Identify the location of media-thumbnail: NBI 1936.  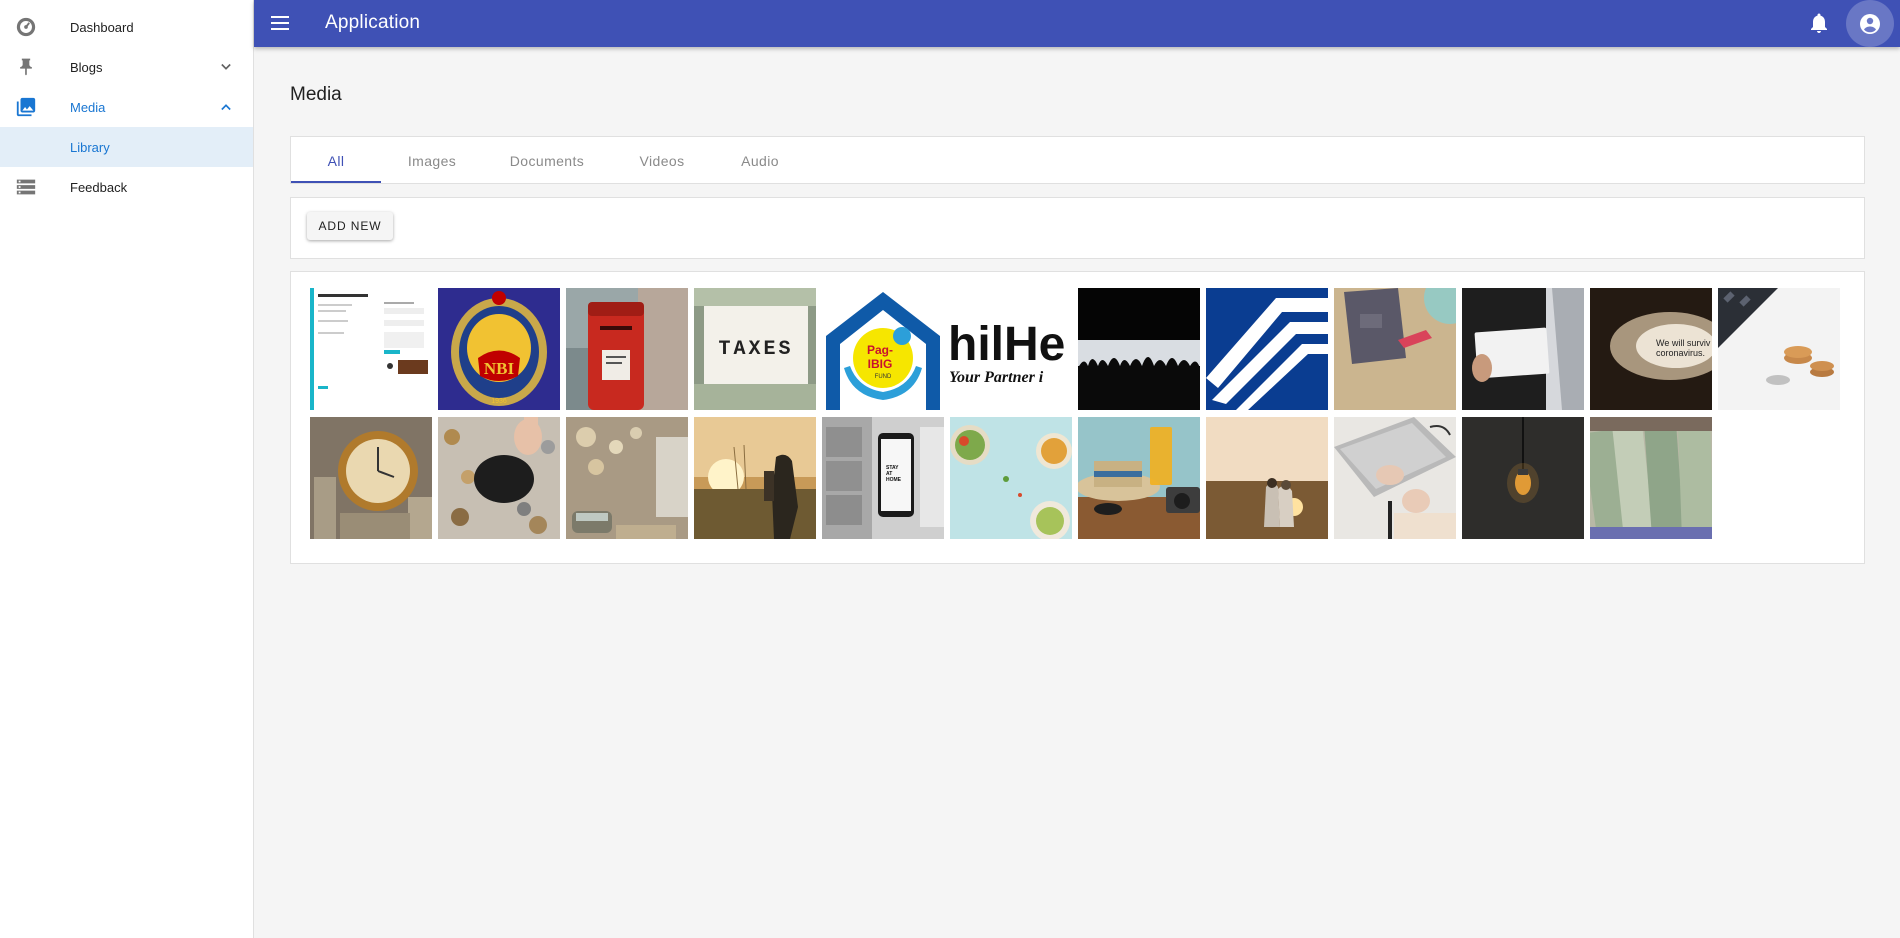
(499, 349).